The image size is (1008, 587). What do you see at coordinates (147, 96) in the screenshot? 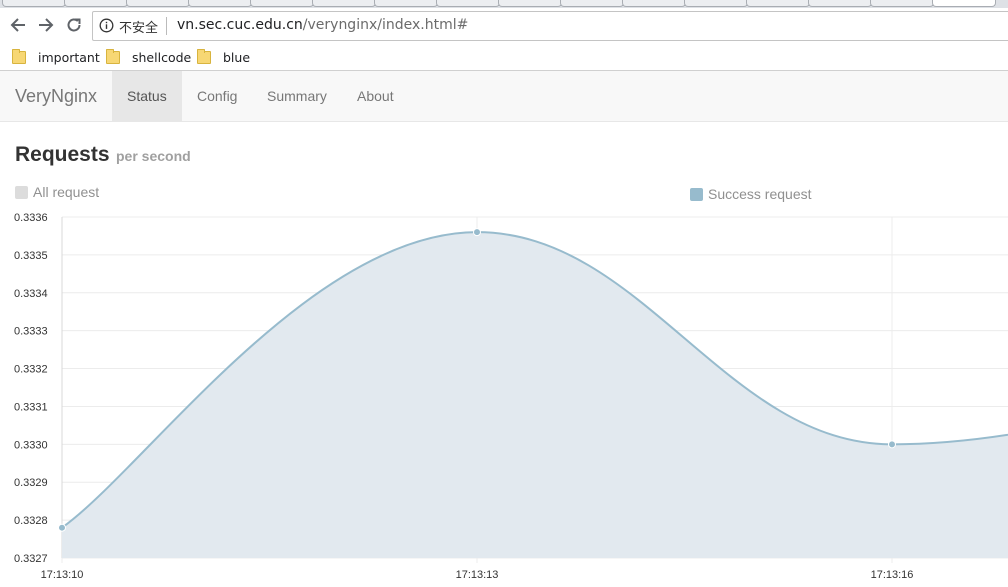
I see `nav-item-status: Status` at bounding box center [147, 96].